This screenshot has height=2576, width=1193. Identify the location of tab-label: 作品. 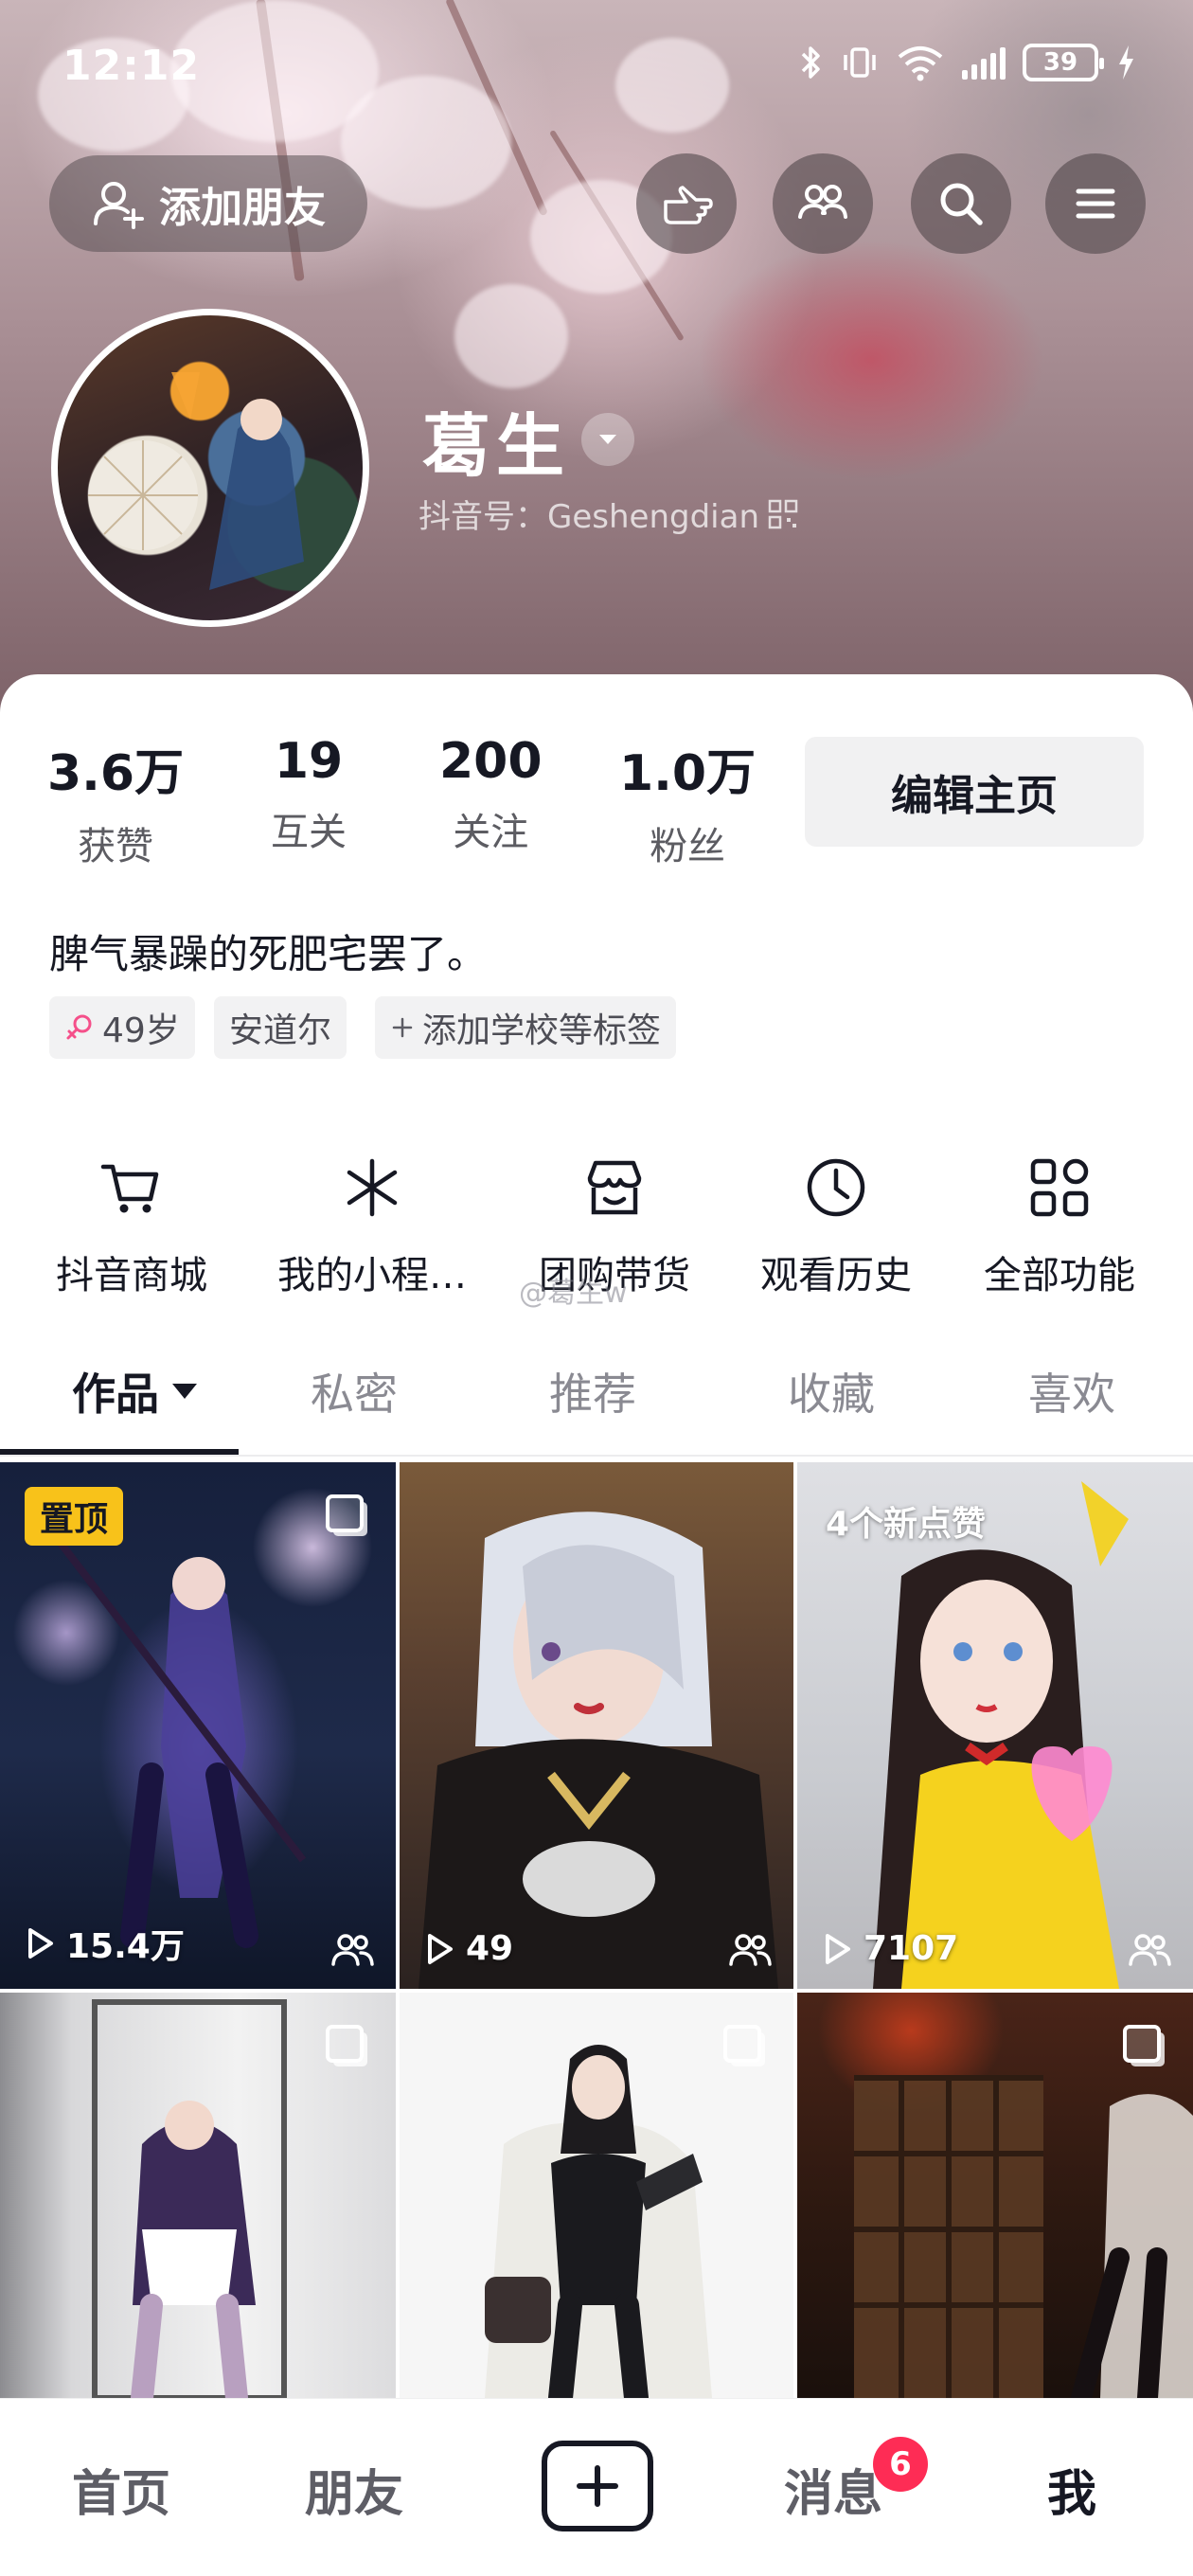
(115, 1394).